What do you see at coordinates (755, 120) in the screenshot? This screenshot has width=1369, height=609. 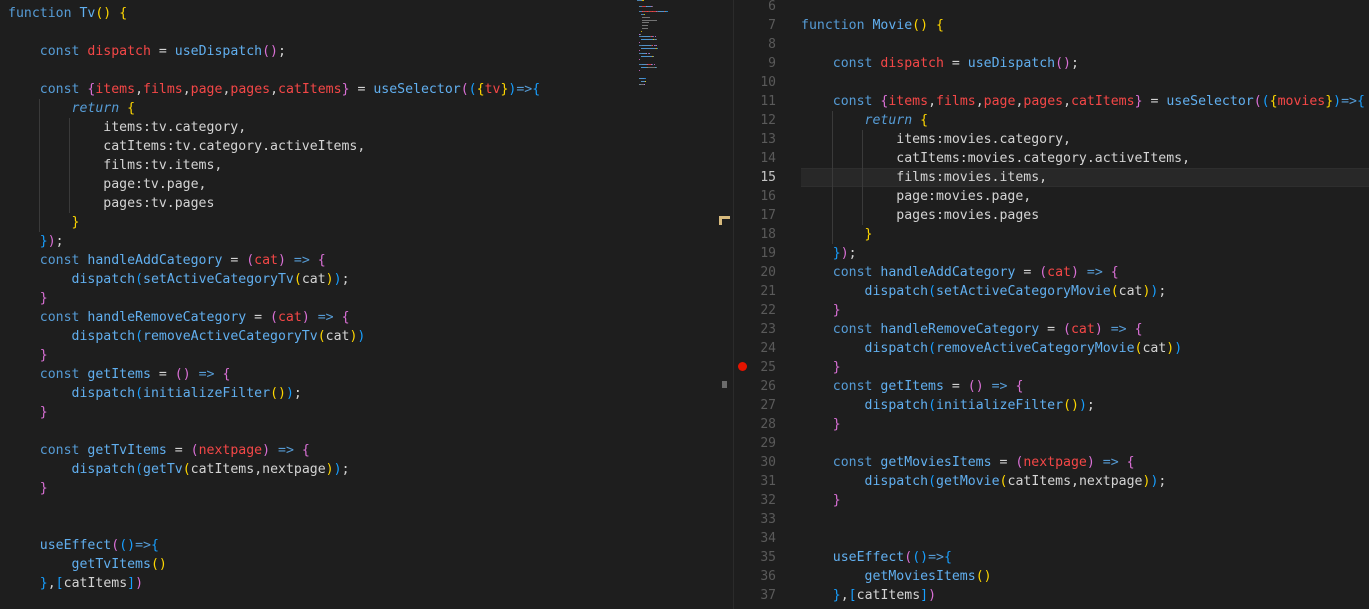 I see `line-number: 12` at bounding box center [755, 120].